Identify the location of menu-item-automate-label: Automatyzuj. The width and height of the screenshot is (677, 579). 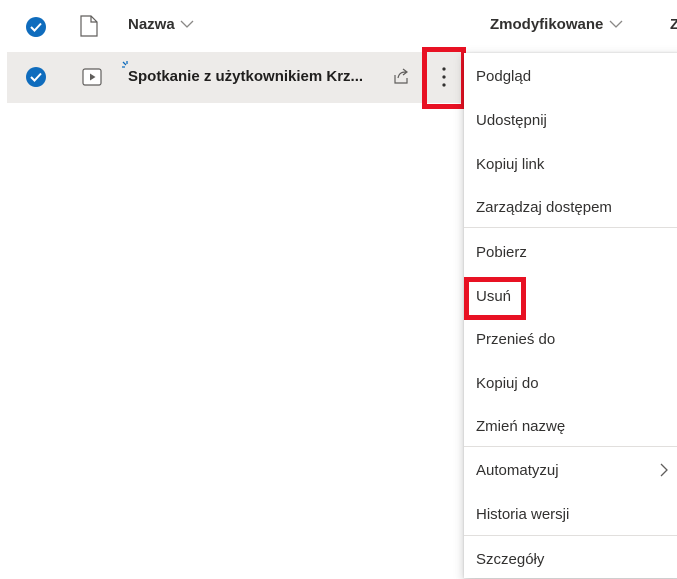
(517, 470).